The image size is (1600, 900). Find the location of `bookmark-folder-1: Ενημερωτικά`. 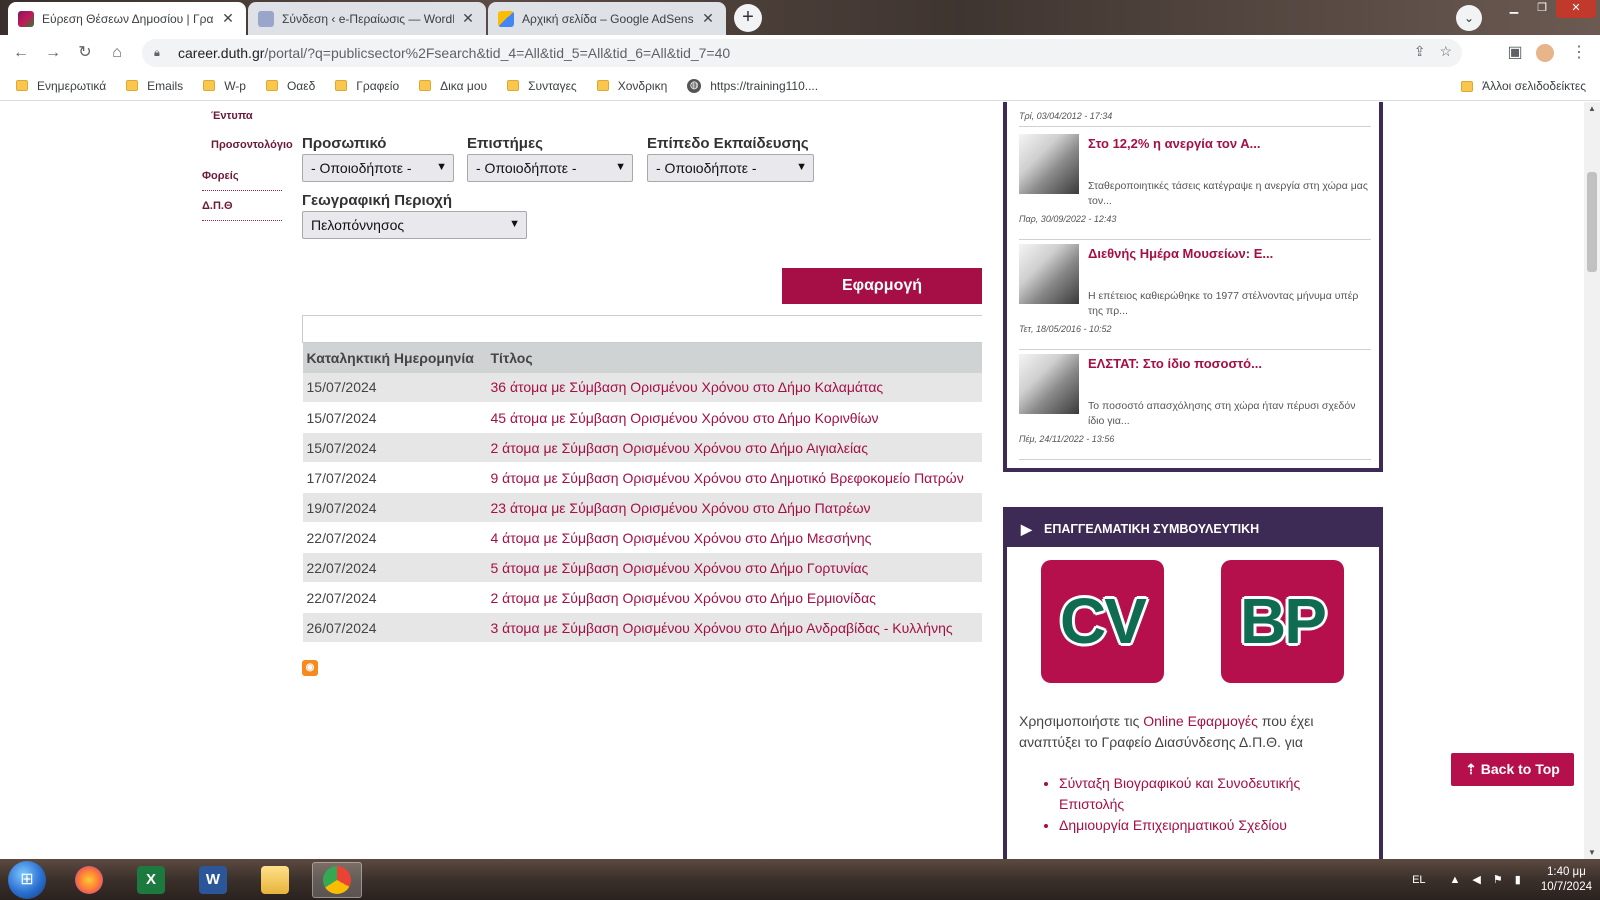

bookmark-folder-1: Ενημερωτικά is located at coordinates (61, 86).